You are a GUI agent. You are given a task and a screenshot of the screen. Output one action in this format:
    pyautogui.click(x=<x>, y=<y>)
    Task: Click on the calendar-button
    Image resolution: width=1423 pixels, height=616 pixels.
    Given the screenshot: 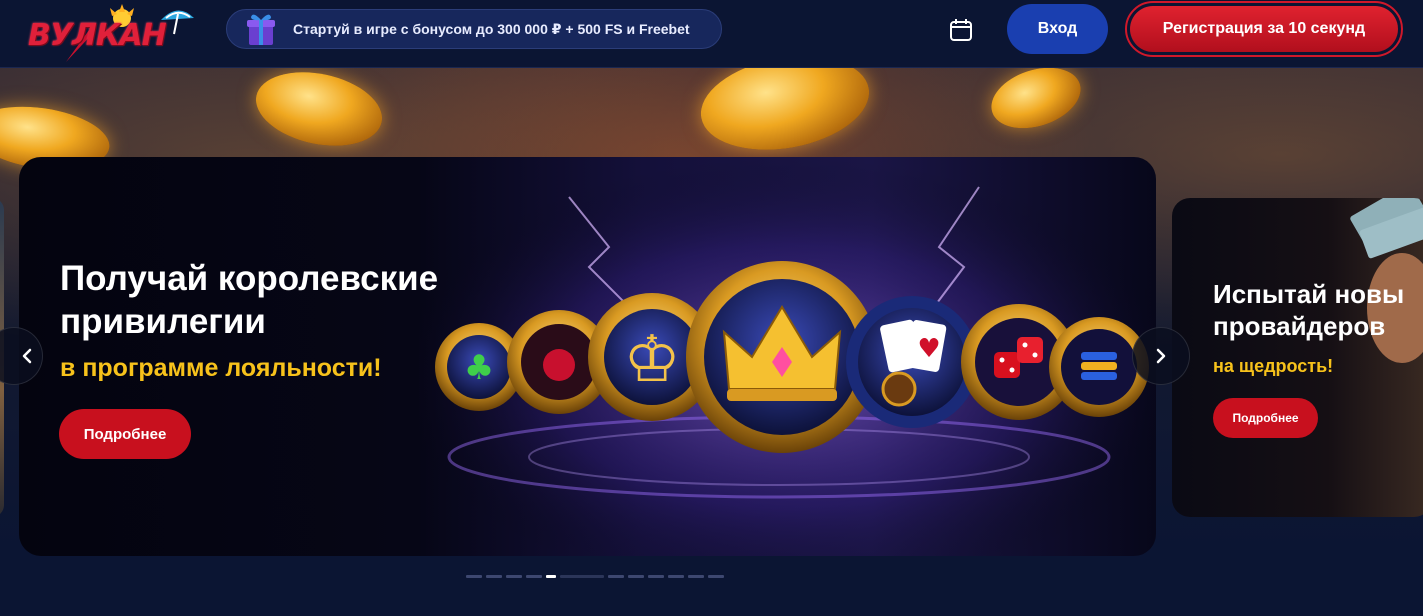 What is the action you would take?
    pyautogui.click(x=961, y=30)
    